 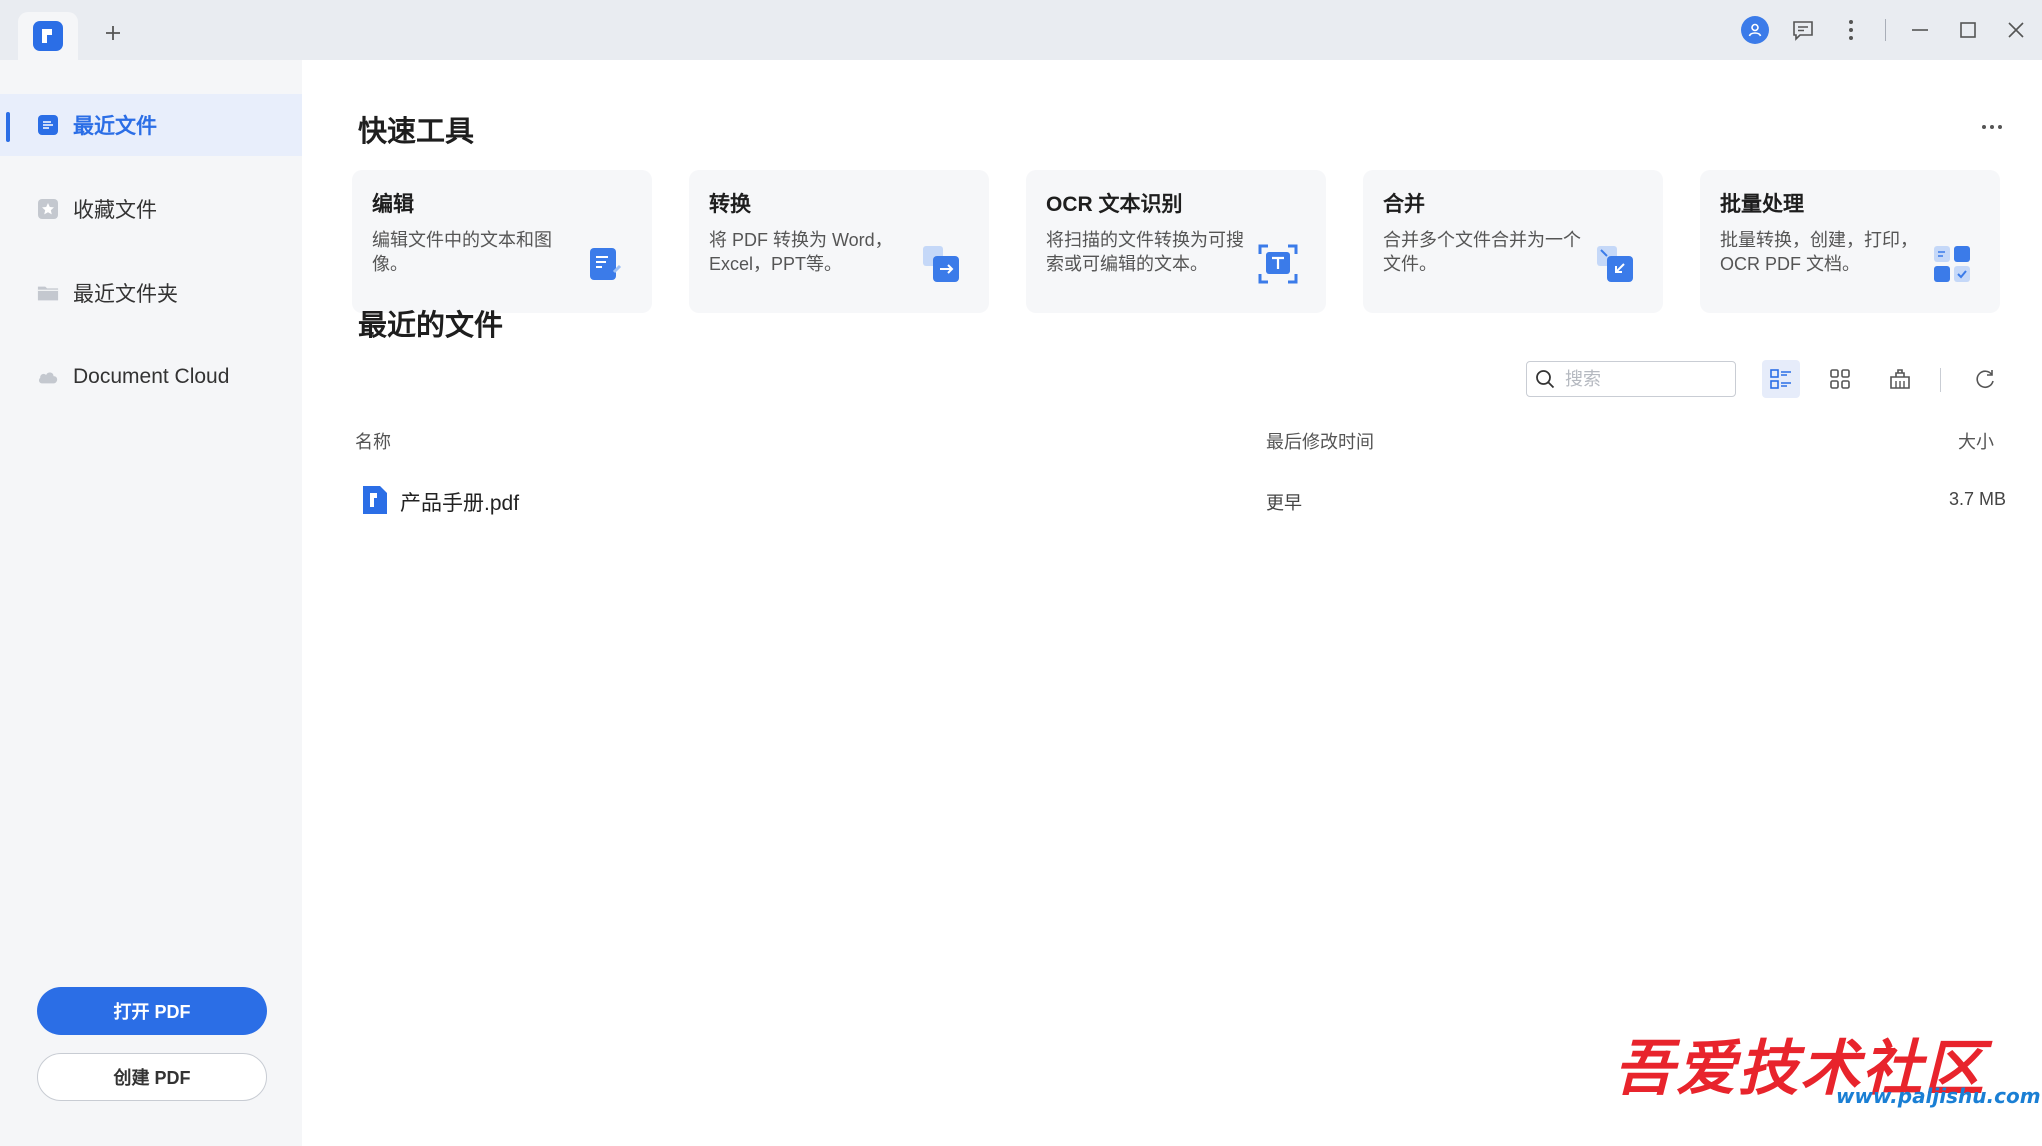 I want to click on clear-icon, so click(x=1900, y=379).